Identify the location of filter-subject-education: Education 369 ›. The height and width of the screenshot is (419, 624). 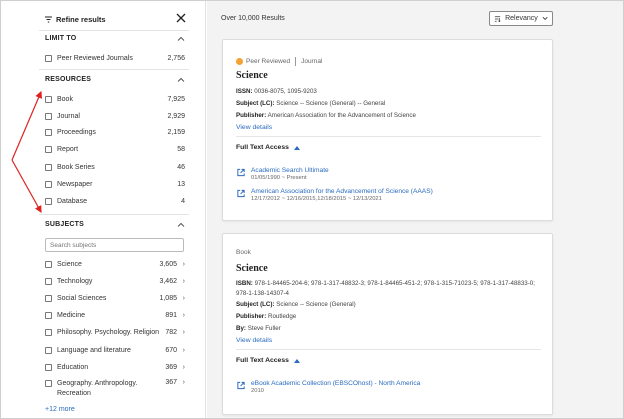
(115, 367).